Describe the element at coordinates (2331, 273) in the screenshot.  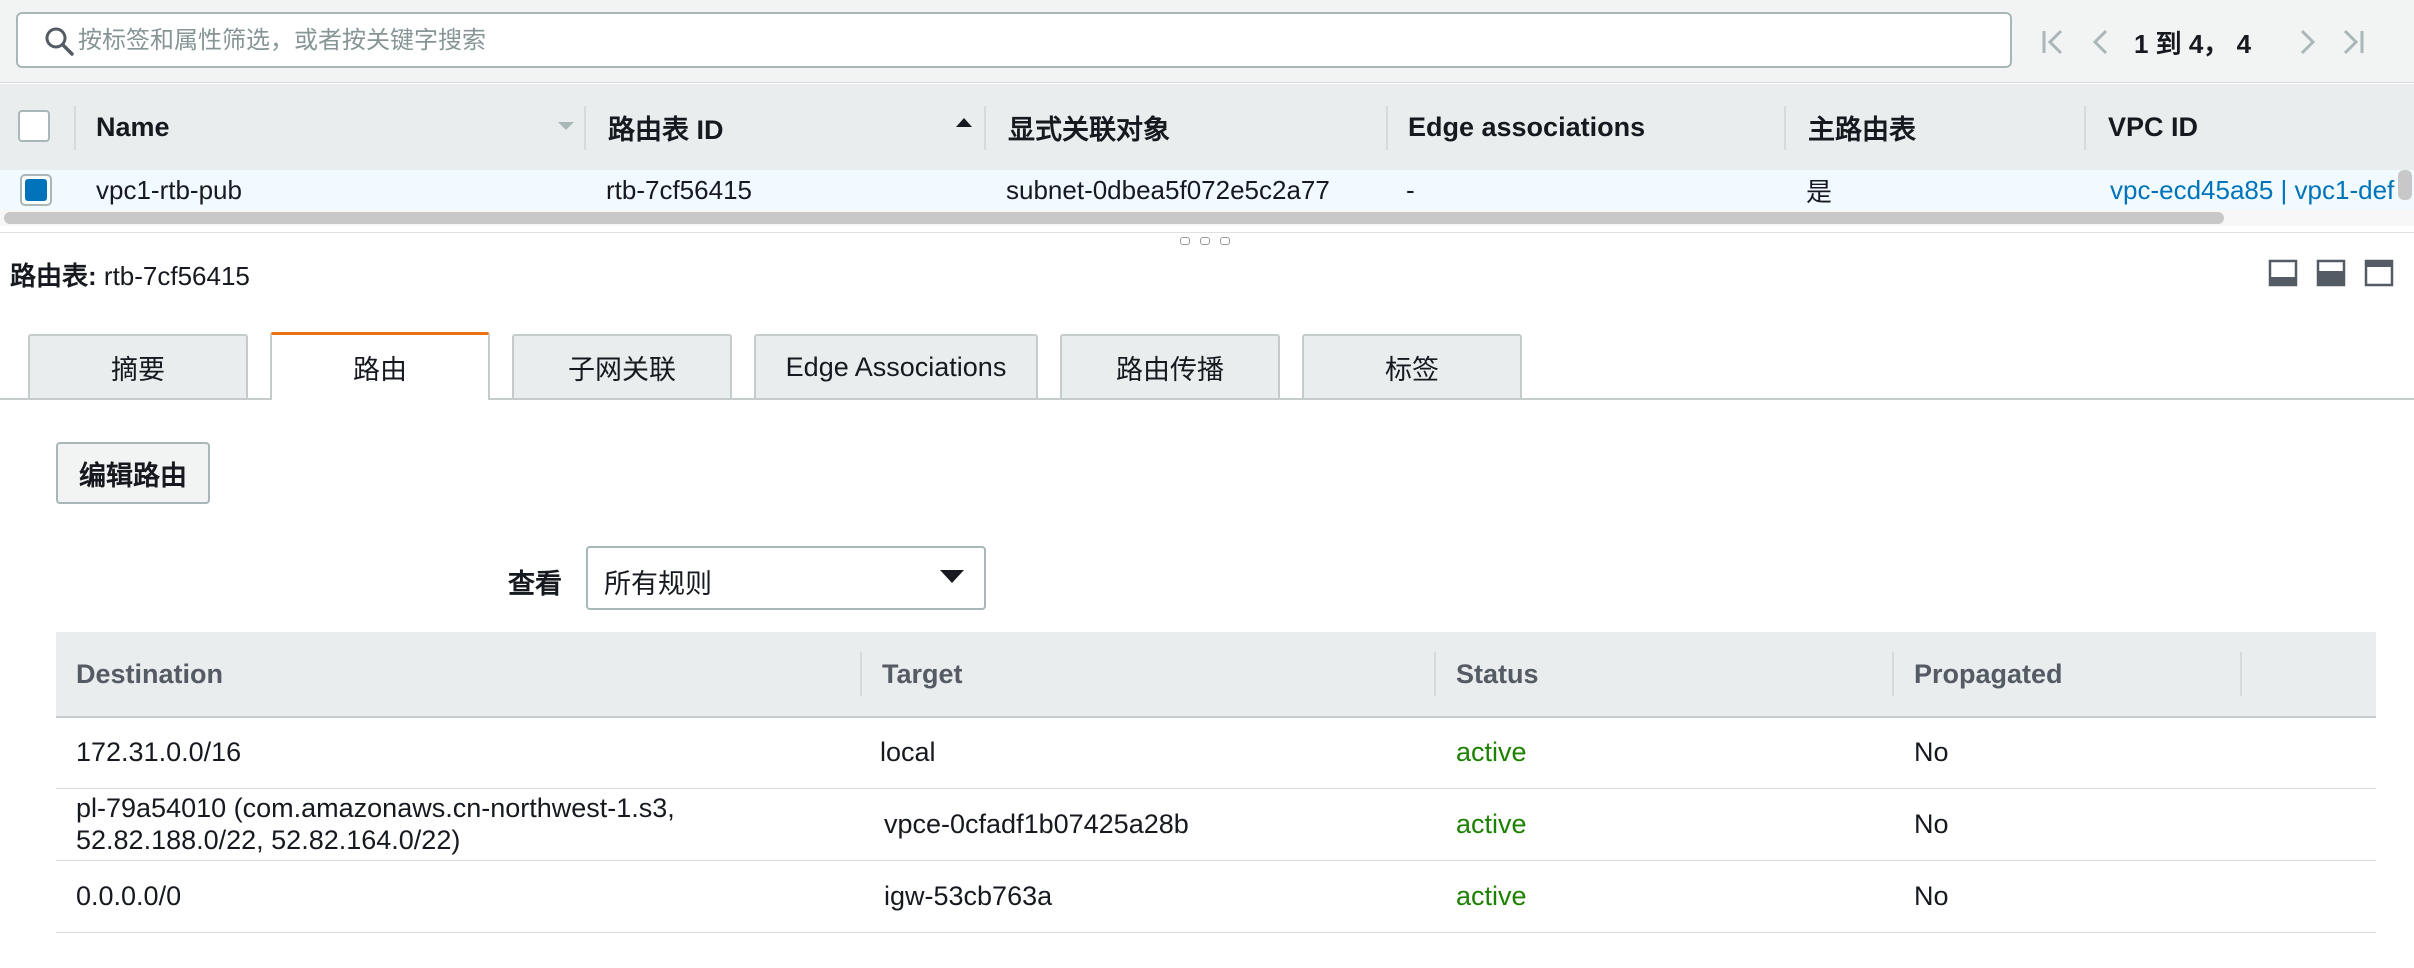
I see `pane-split-icon` at that location.